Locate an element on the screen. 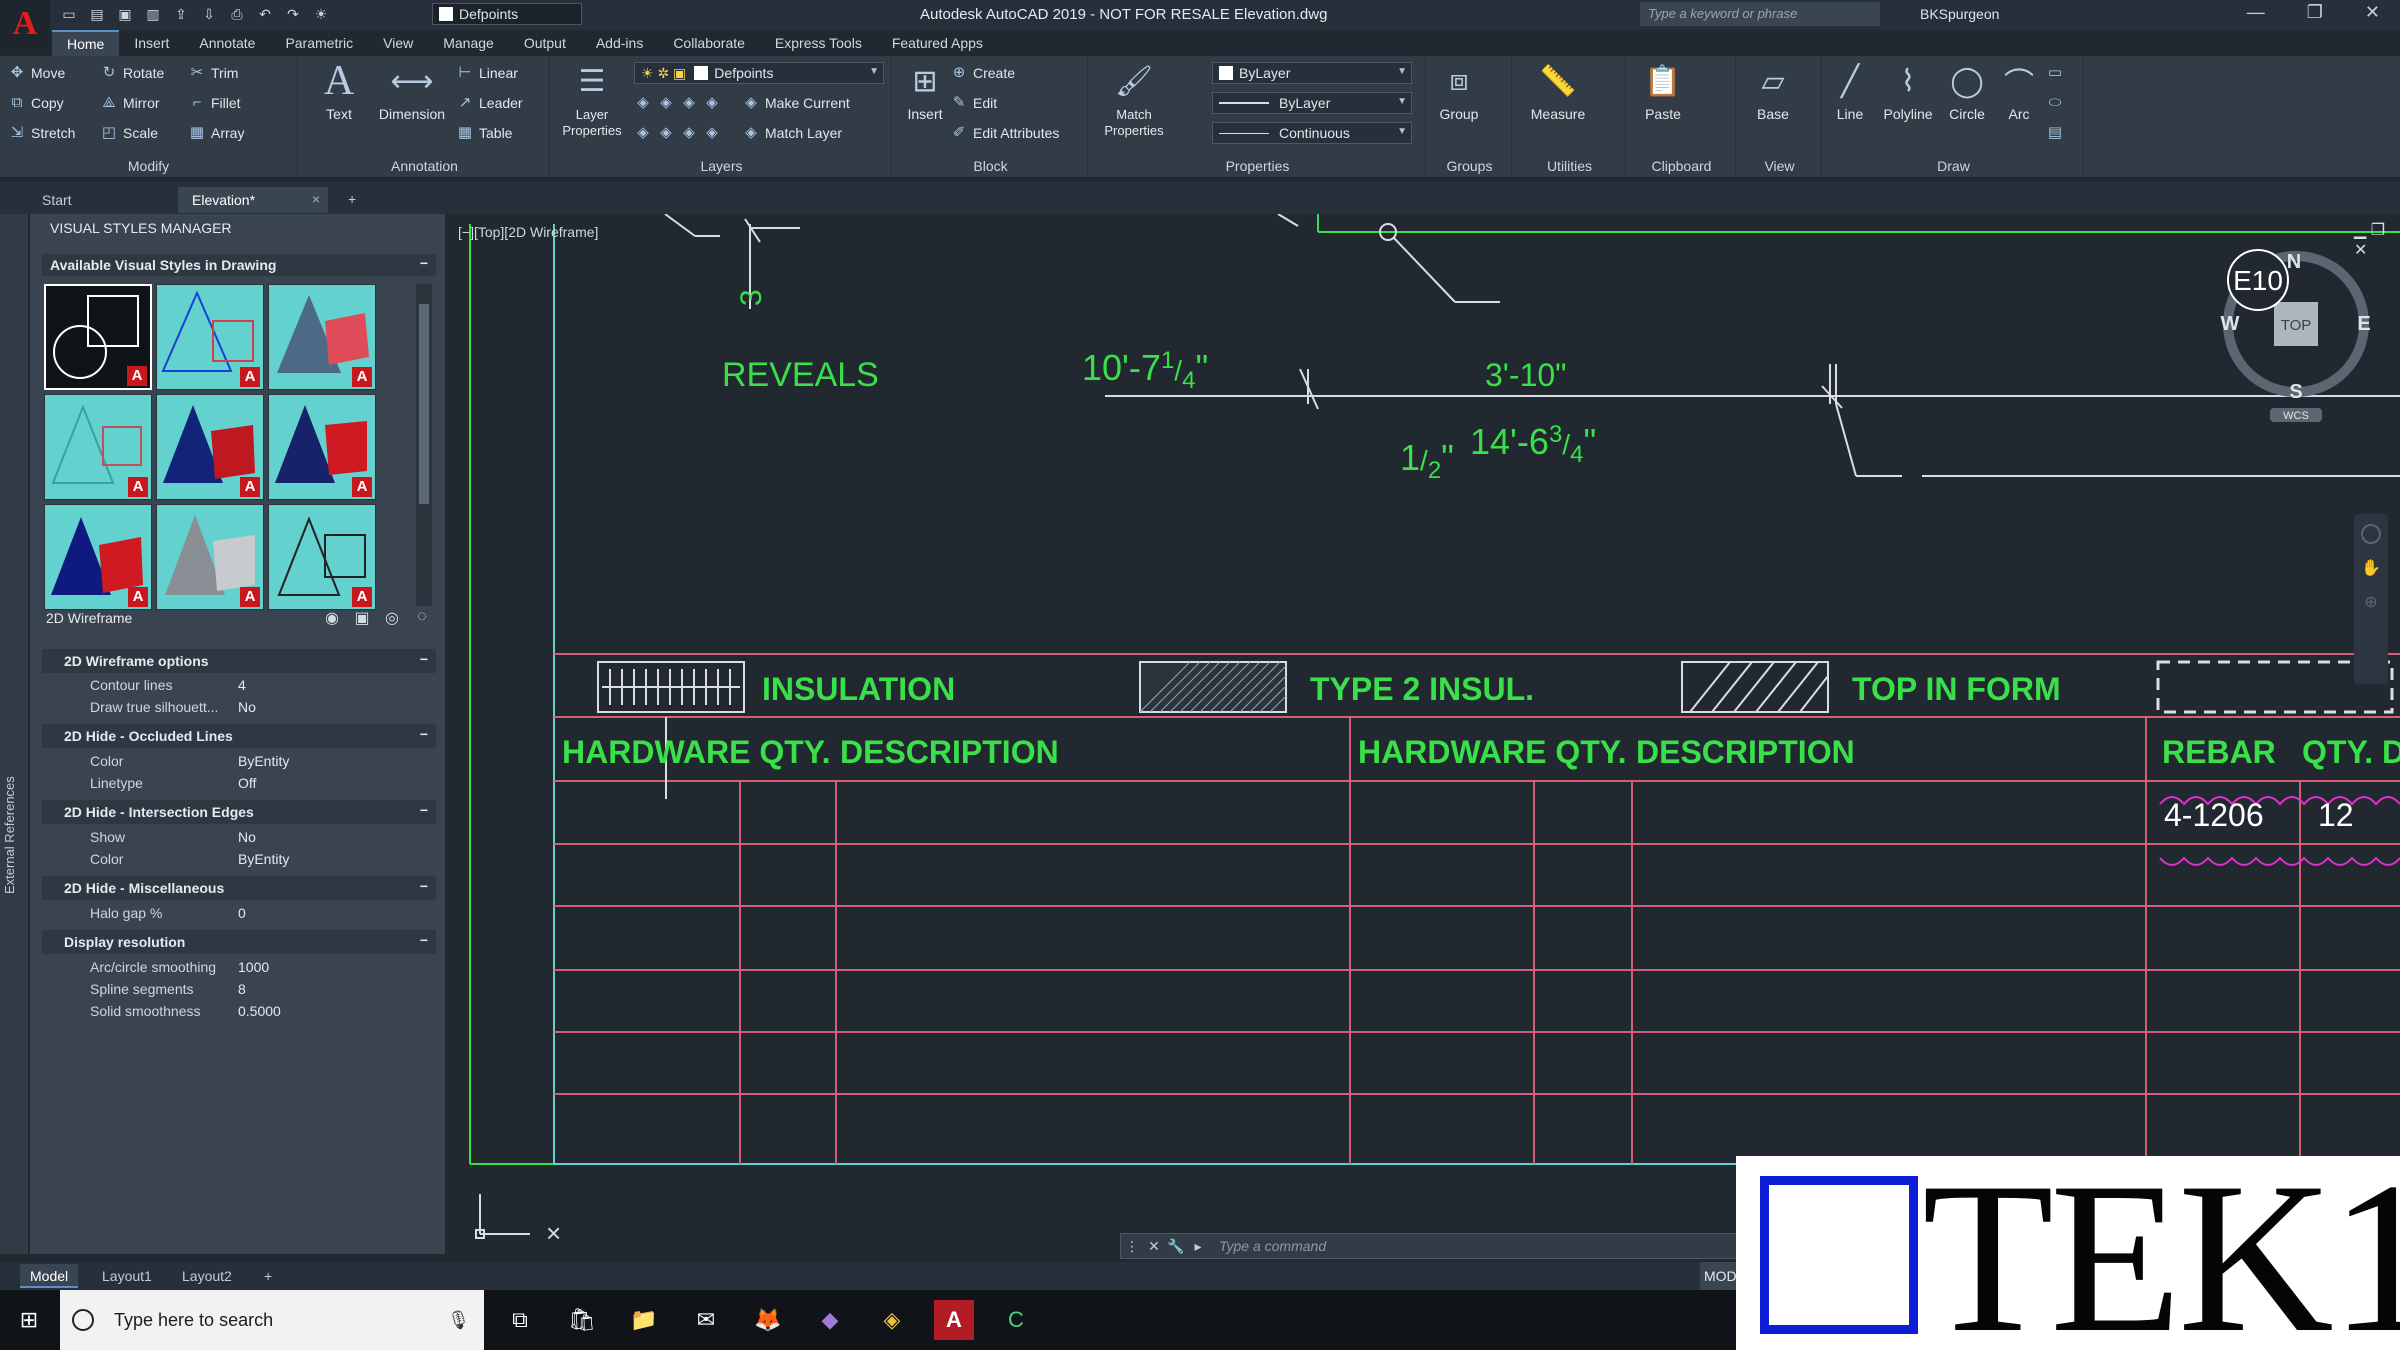  panel-title-layers: Layers is located at coordinates (721, 166).